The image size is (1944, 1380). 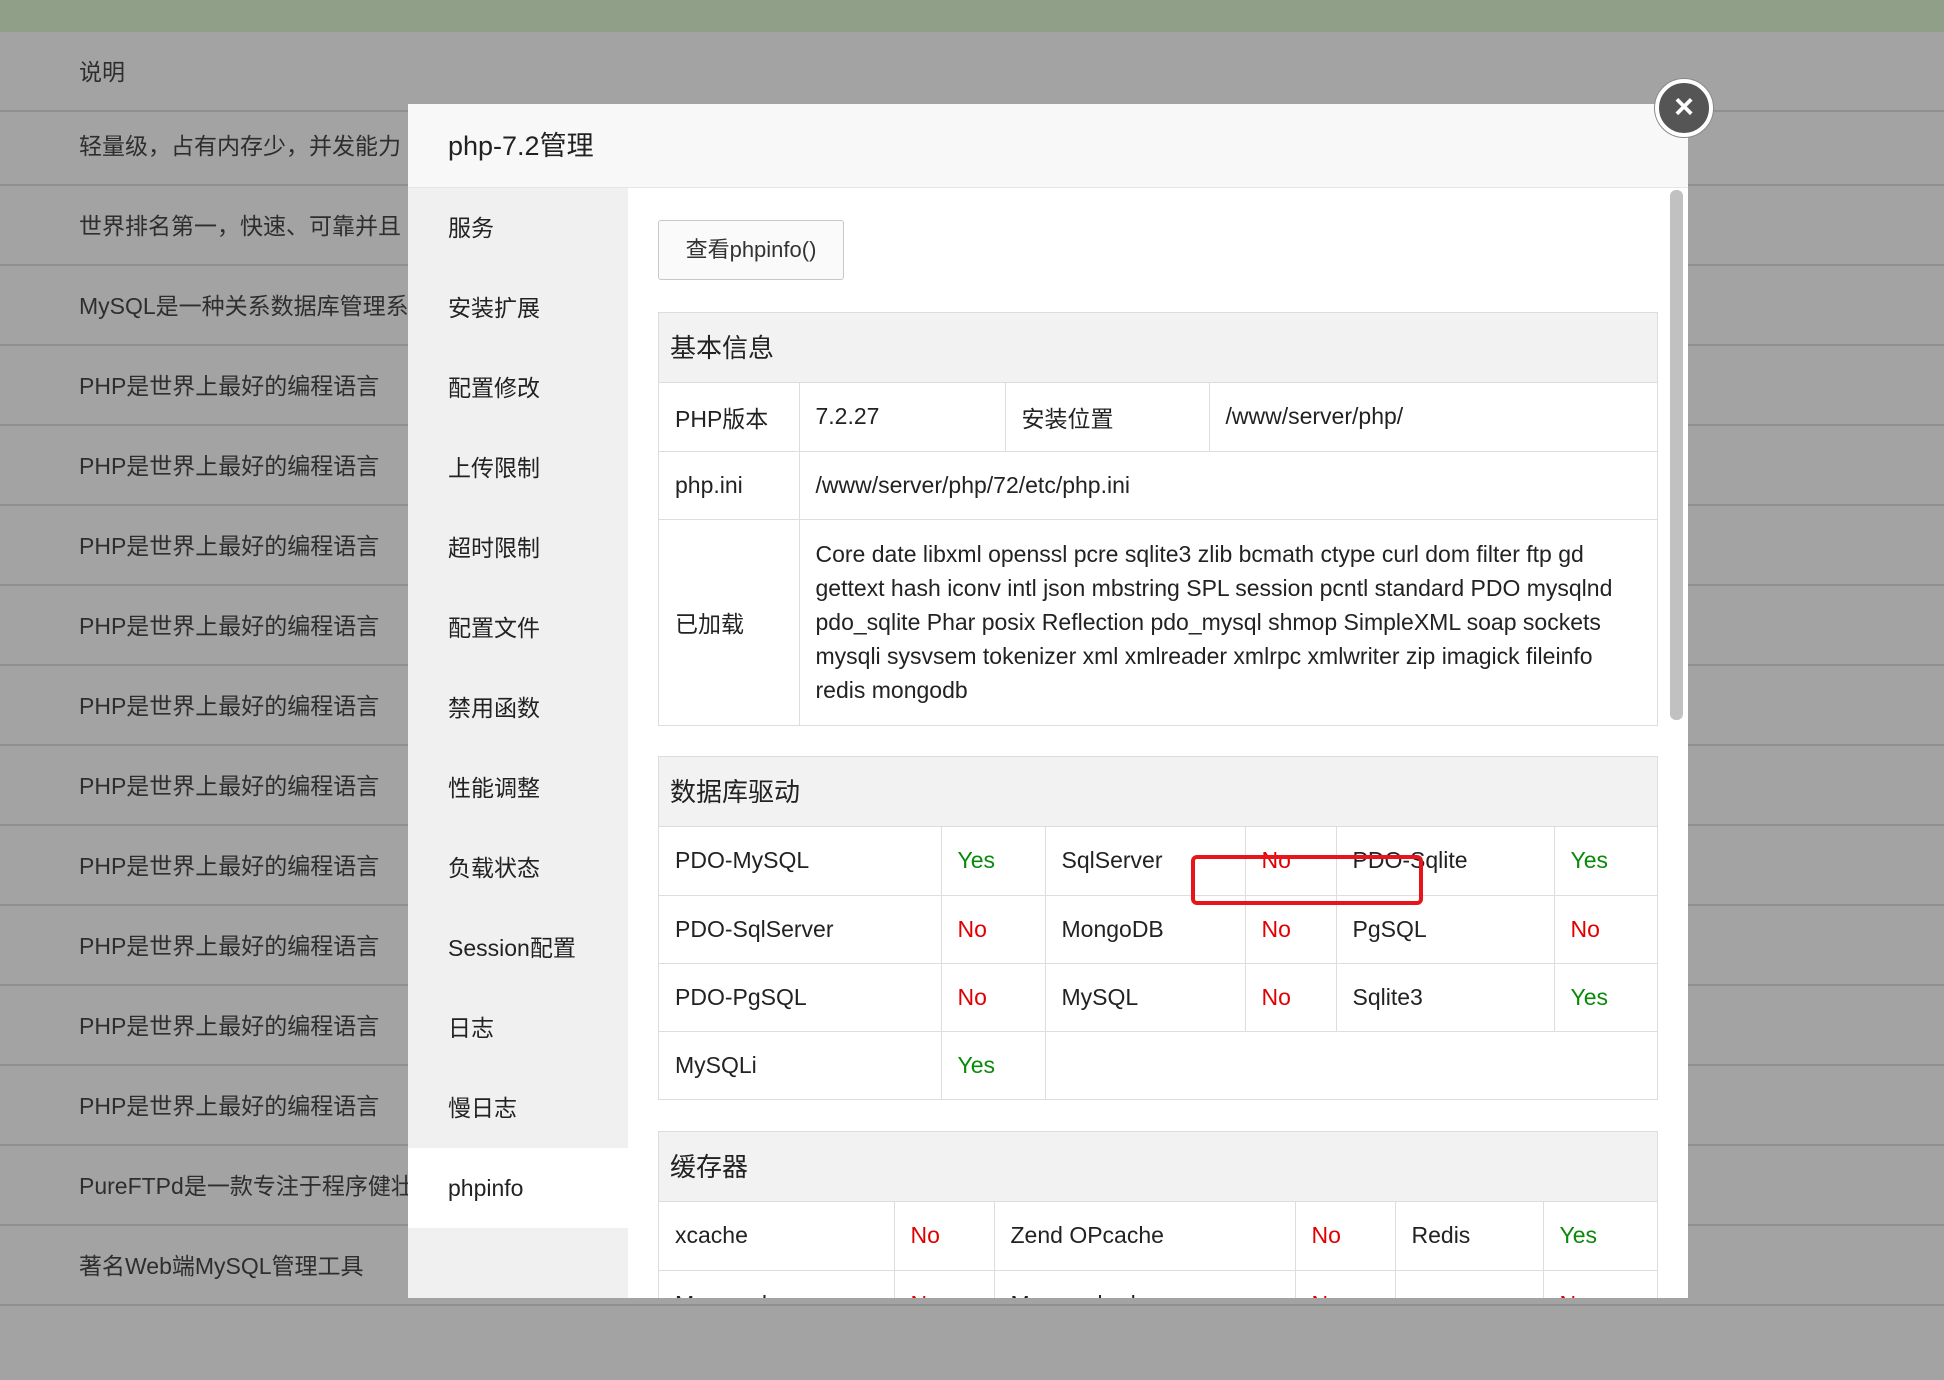 What do you see at coordinates (972, 16) in the screenshot?
I see `top-bar` at bounding box center [972, 16].